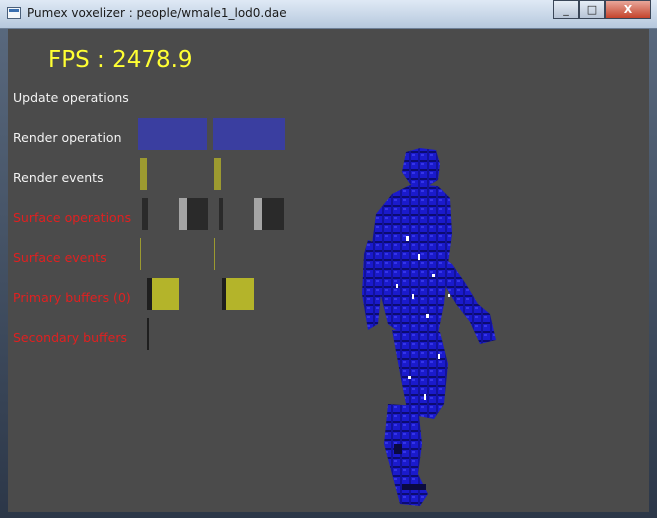 This screenshot has height=518, width=657. What do you see at coordinates (429, 327) in the screenshot?
I see `voxelized-figure` at bounding box center [429, 327].